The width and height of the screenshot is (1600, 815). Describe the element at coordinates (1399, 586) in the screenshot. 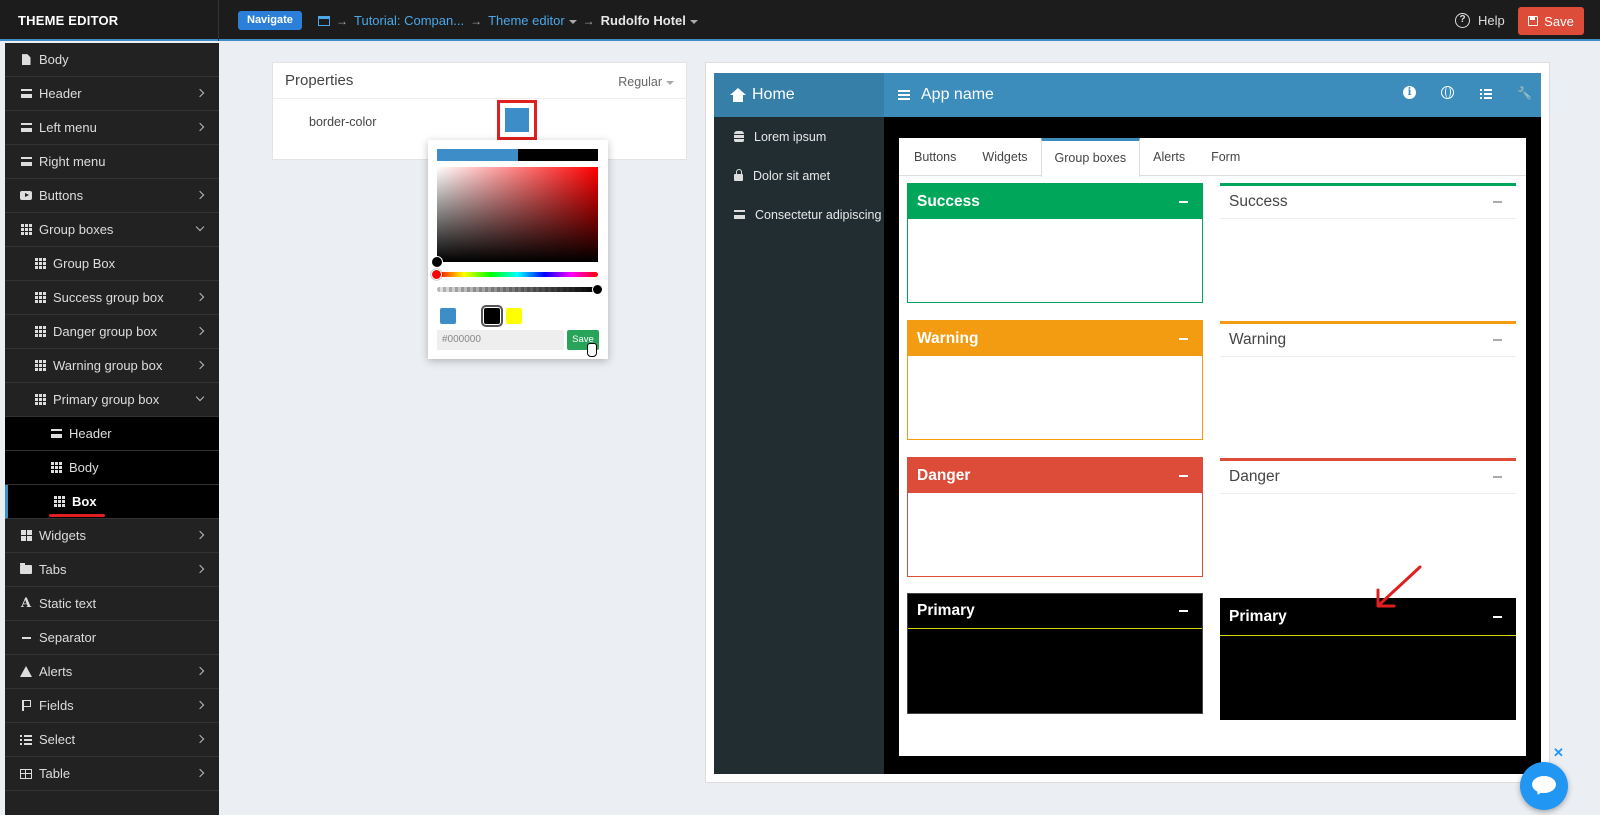

I see `annotation-arrow` at that location.